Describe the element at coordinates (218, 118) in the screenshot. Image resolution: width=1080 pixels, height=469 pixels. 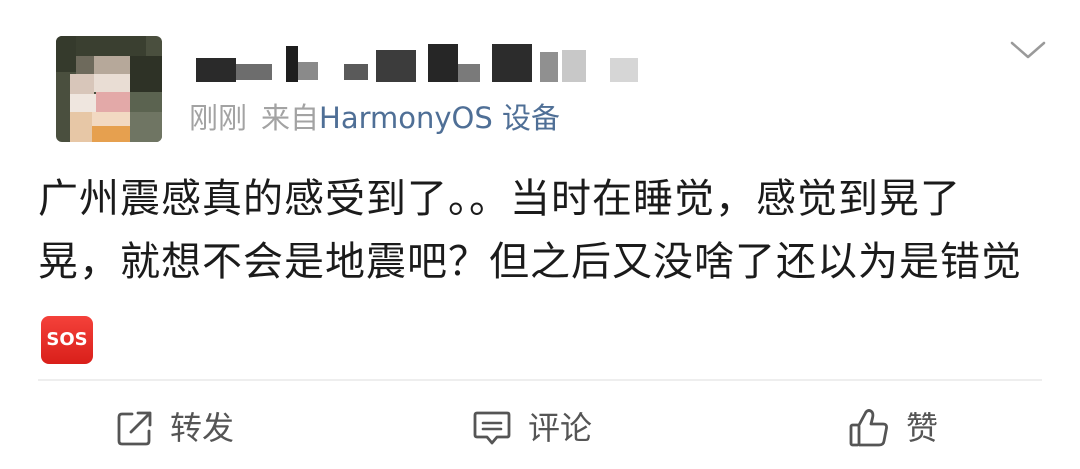
I see `post-time: 刚刚` at that location.